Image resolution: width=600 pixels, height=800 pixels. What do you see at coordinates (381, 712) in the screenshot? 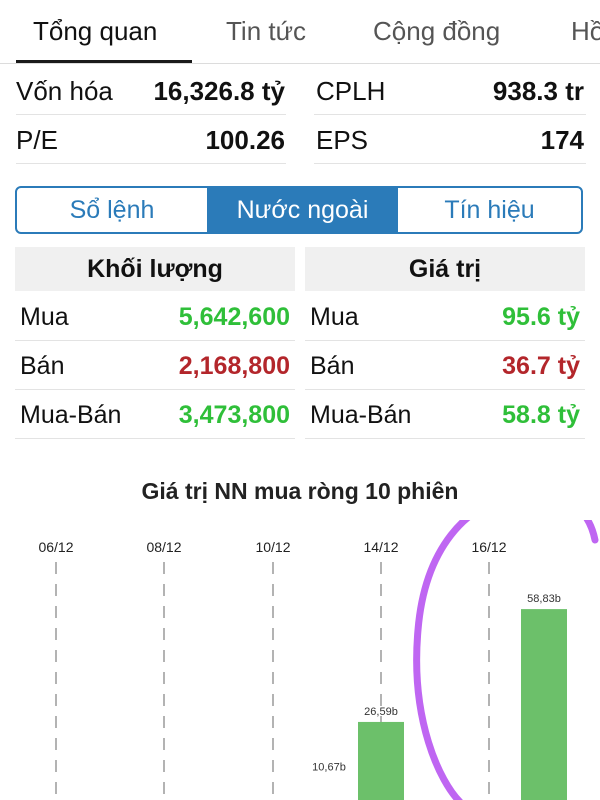
I see `bar-value-label: 26,59b` at bounding box center [381, 712].